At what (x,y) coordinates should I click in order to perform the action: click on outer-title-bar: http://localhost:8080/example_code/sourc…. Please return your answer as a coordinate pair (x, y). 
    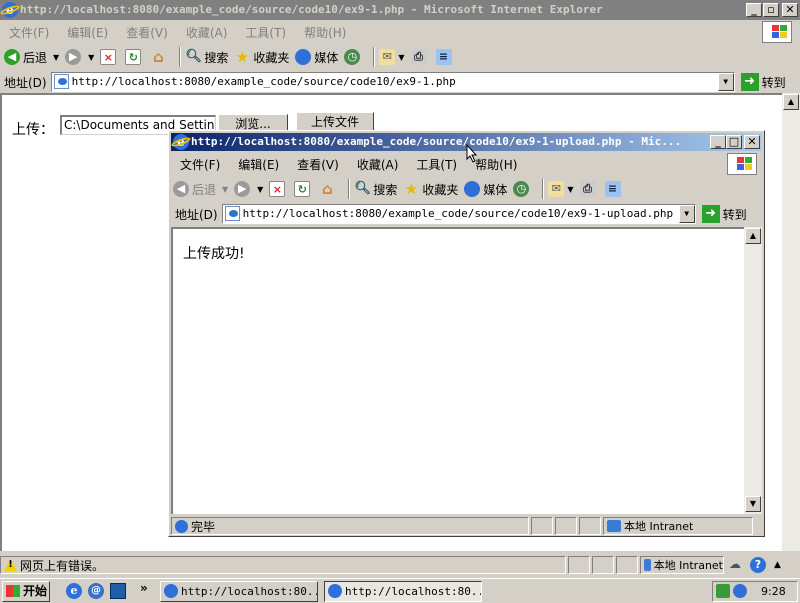
    Looking at the image, I should click on (400, 10).